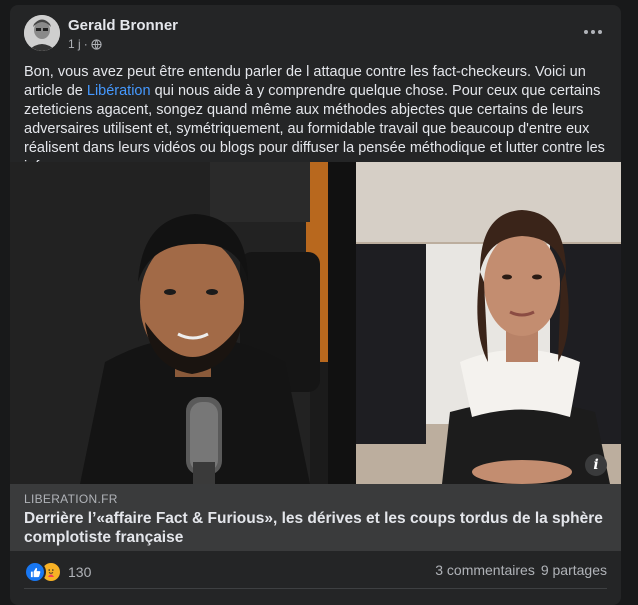  What do you see at coordinates (315, 36) in the screenshot?
I see `post-header: Gerald Bronner 1 j ·` at bounding box center [315, 36].